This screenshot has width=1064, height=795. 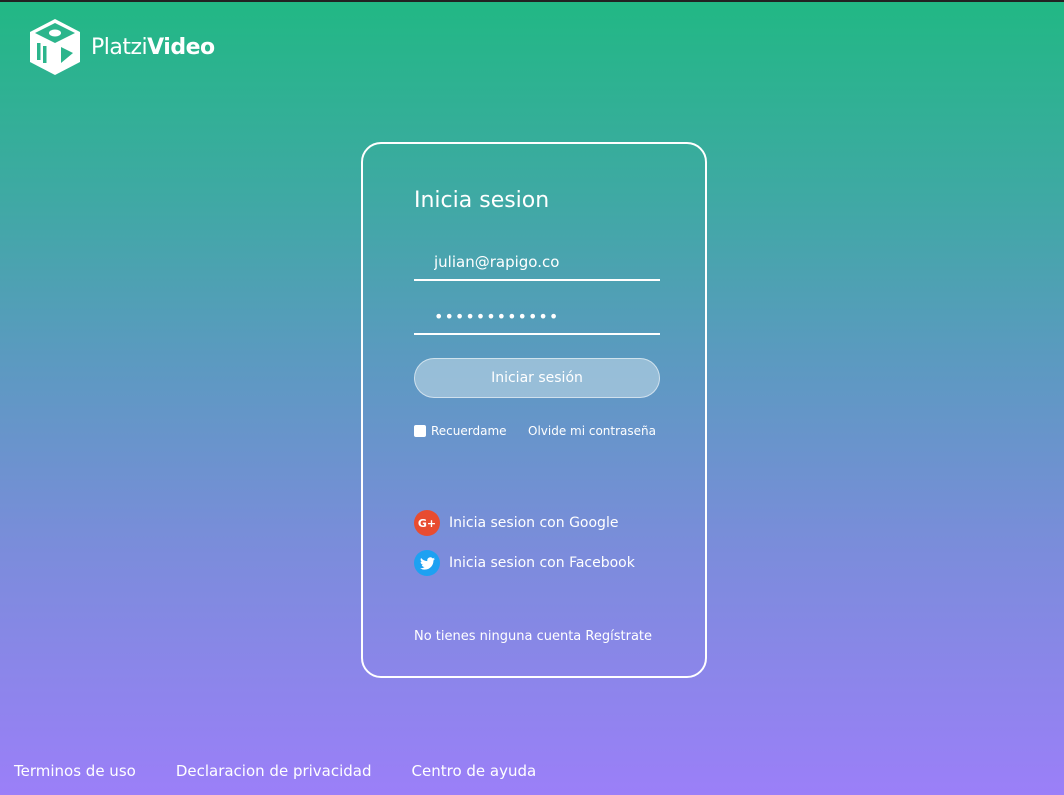 What do you see at coordinates (75, 771) in the screenshot?
I see `footer-link-terms: Terminos de uso` at bounding box center [75, 771].